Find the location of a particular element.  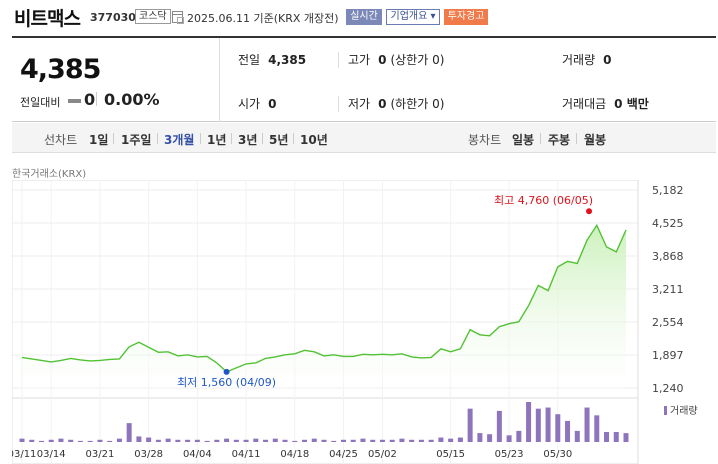

line-chart-label: 선차트 is located at coordinates (61, 140).